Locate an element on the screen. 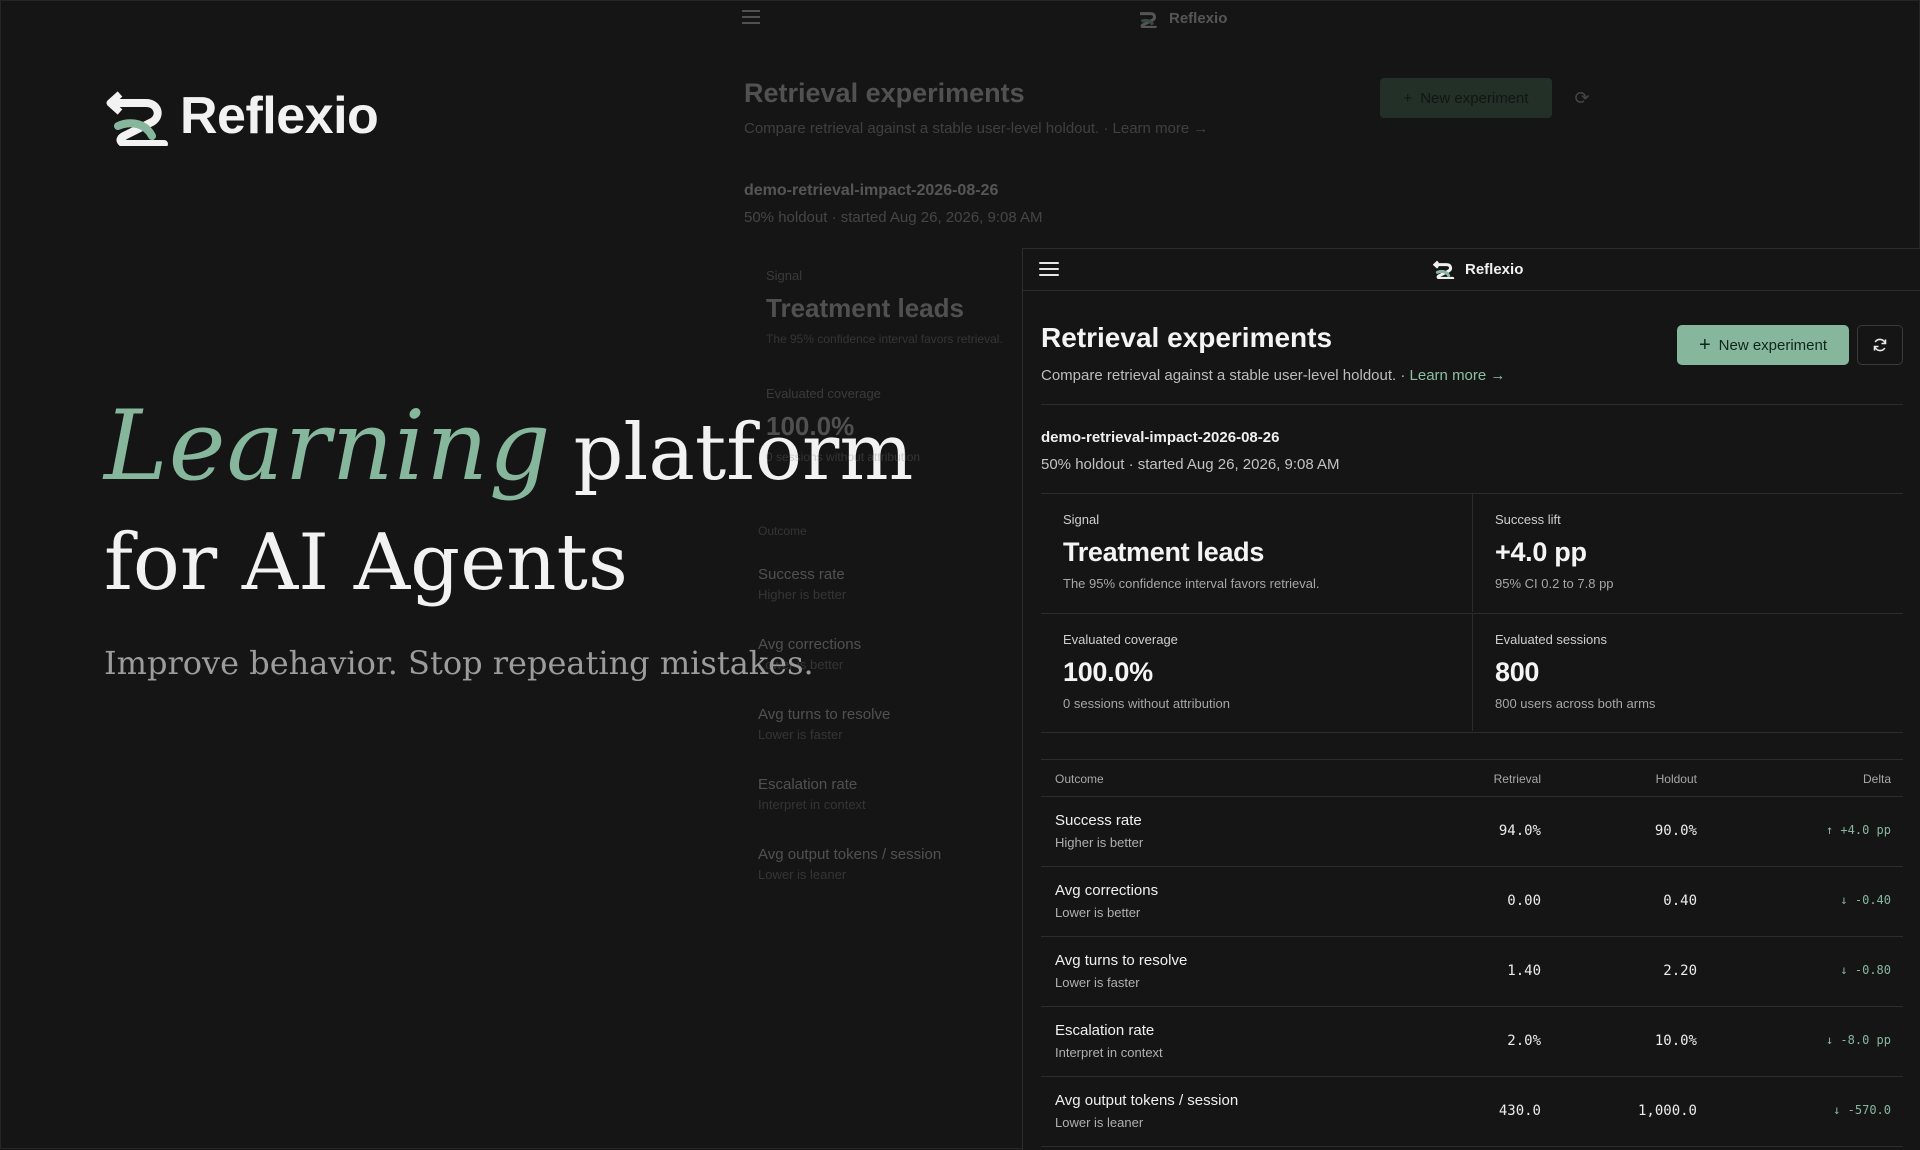  topbar-brand: Reflexio is located at coordinates (1478, 269).